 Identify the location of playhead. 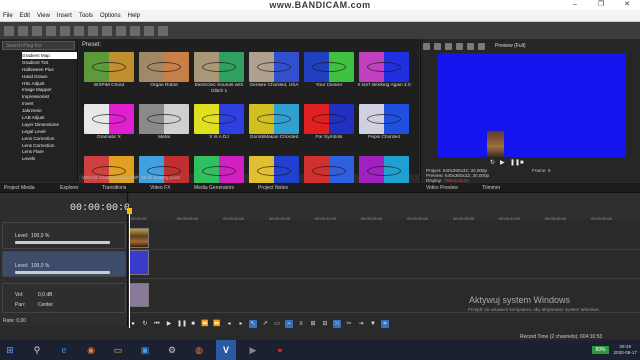
(129, 270).